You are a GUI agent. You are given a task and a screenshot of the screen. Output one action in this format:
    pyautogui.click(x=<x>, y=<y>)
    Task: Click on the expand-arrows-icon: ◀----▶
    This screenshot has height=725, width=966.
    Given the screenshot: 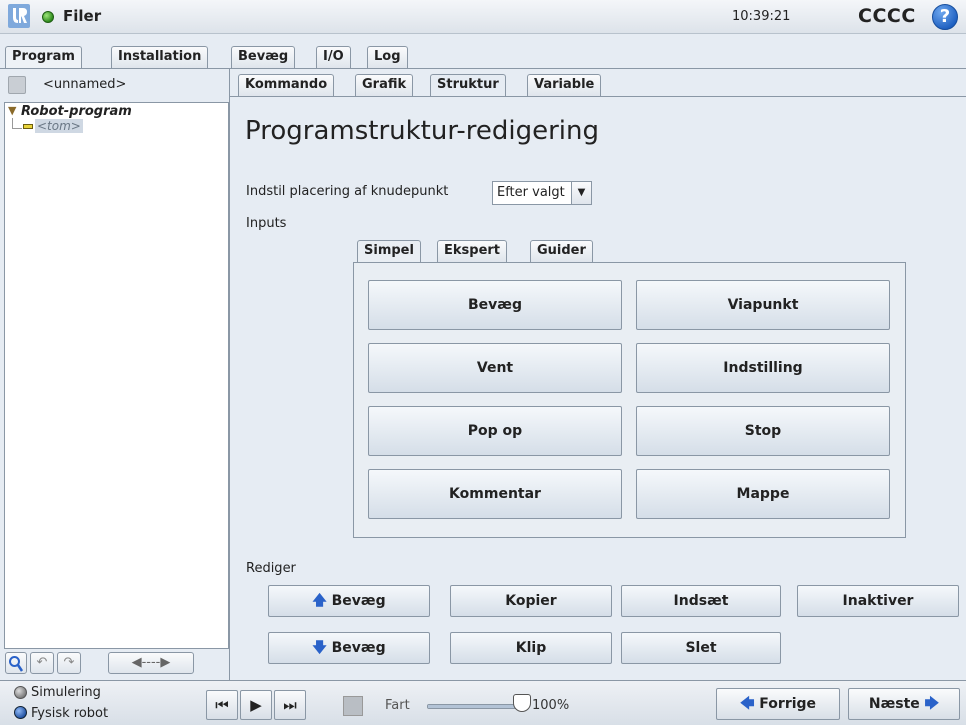 What is the action you would take?
    pyautogui.click(x=151, y=663)
    